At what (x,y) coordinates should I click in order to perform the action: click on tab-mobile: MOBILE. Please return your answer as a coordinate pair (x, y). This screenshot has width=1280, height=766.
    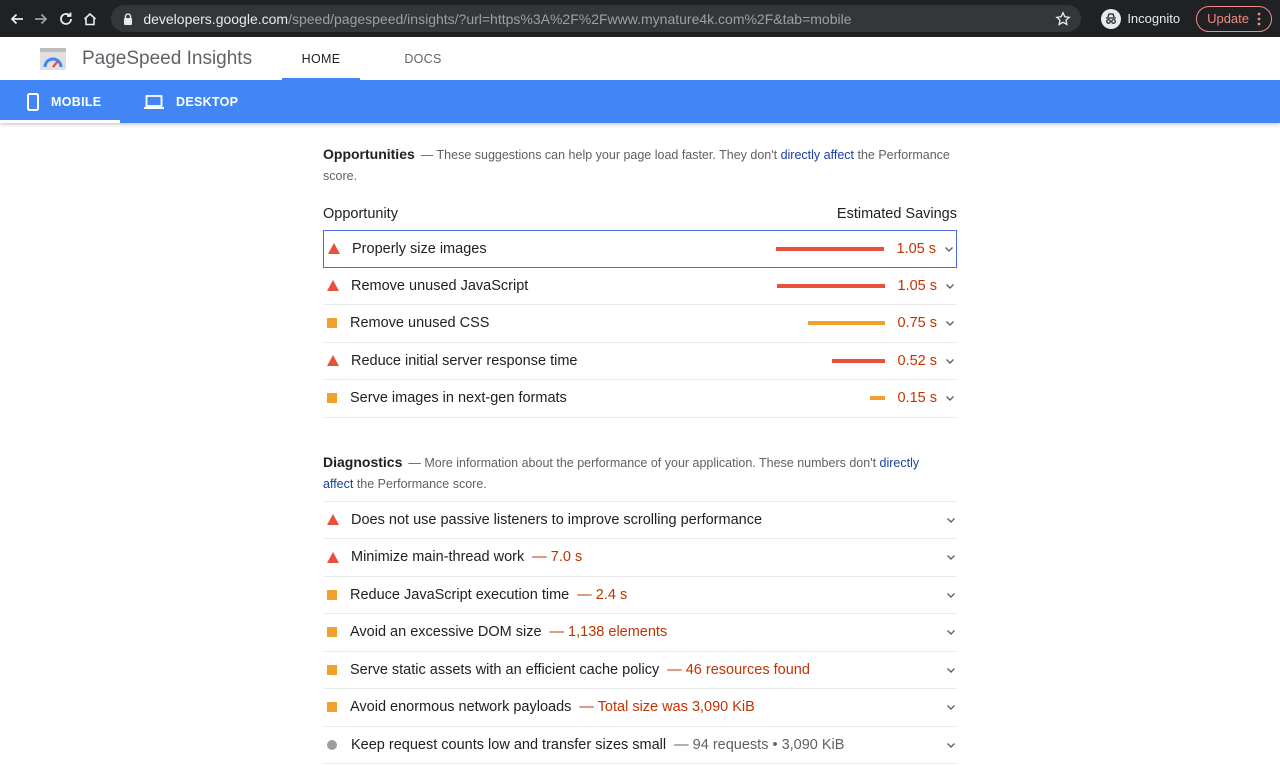
    Looking at the image, I should click on (60, 101).